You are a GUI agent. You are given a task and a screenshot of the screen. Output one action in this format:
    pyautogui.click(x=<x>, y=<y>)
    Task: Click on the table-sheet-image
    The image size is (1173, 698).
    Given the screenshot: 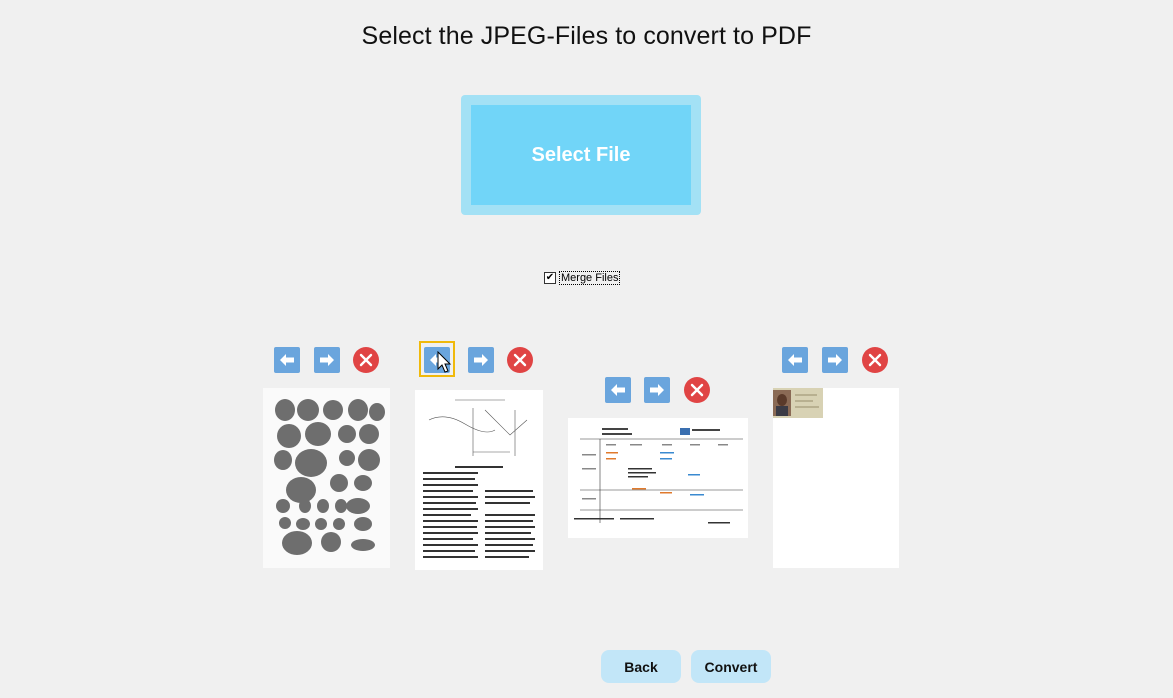 What is the action you would take?
    pyautogui.click(x=658, y=478)
    